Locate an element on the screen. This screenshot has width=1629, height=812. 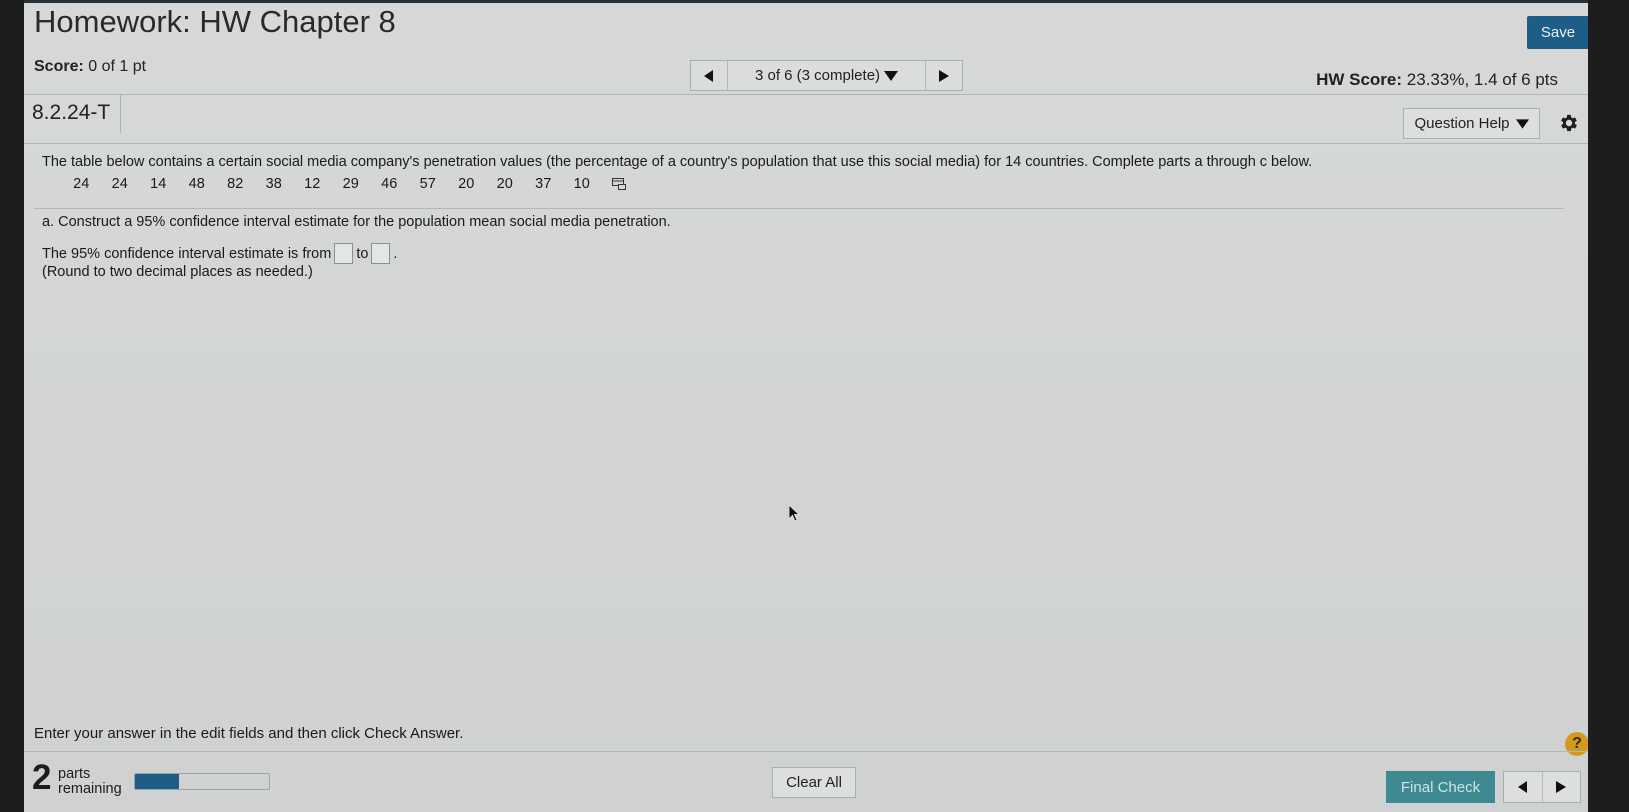
ci-suffix-text: . is located at coordinates (395, 253).